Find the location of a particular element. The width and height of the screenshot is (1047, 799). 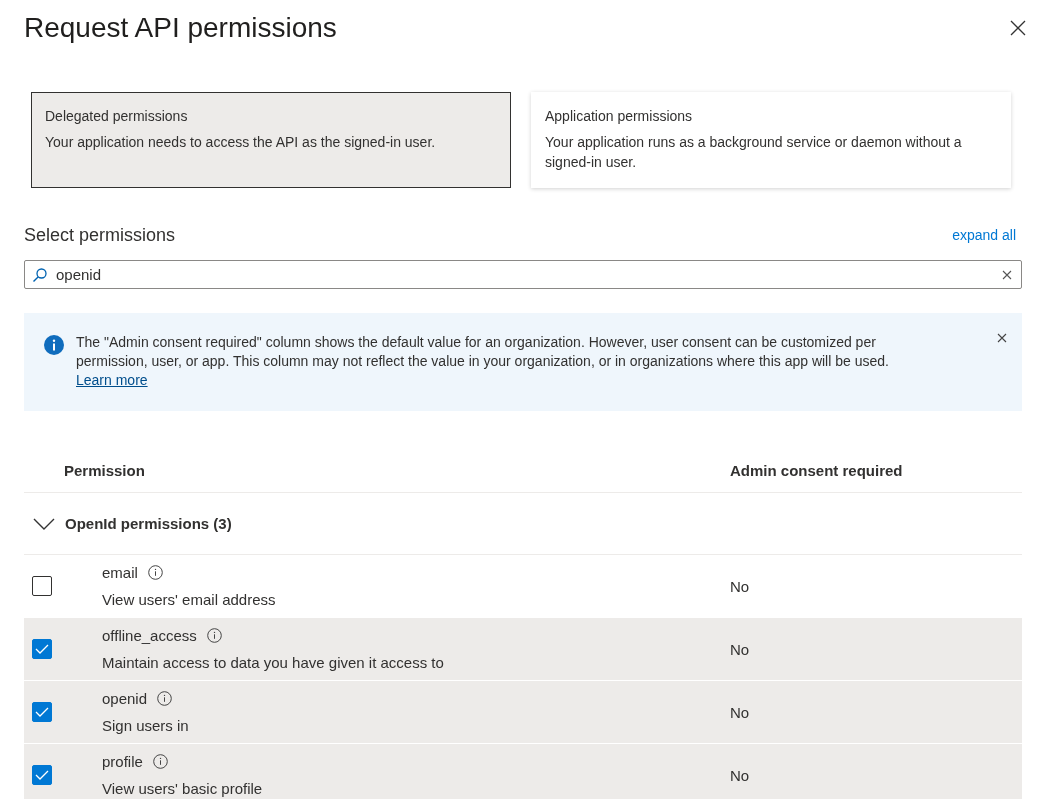

chevron-icon is located at coordinates (44, 523).